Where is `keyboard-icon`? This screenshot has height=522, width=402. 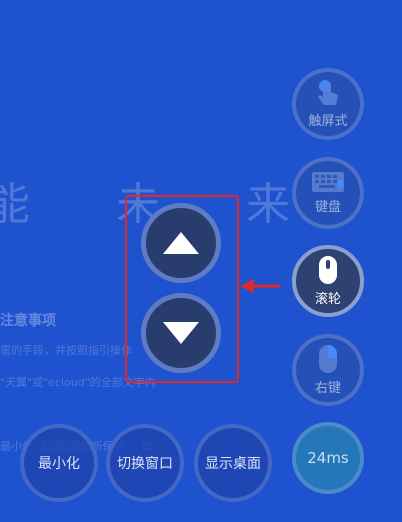
keyboard-icon is located at coordinates (328, 182).